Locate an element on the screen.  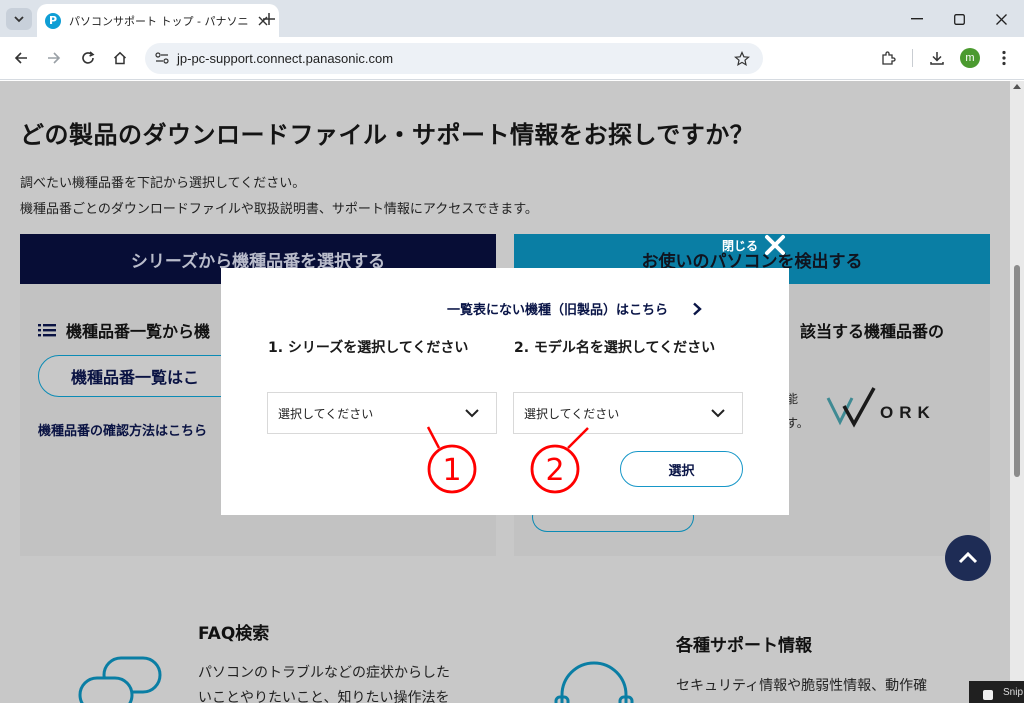
tab-title: パソコンサポート トップ - パナソニック is located at coordinates (159, 21).